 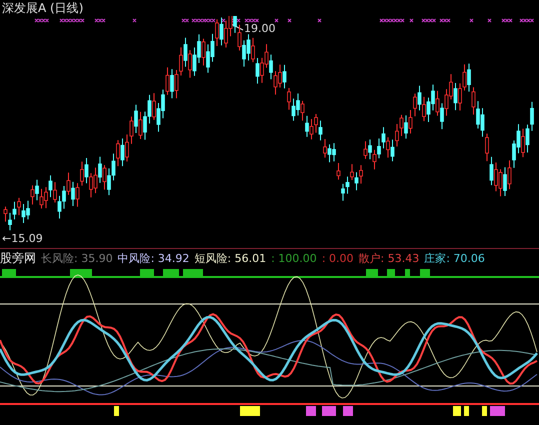 I want to click on indicator-value: 散户: 53.43, so click(x=389, y=258).